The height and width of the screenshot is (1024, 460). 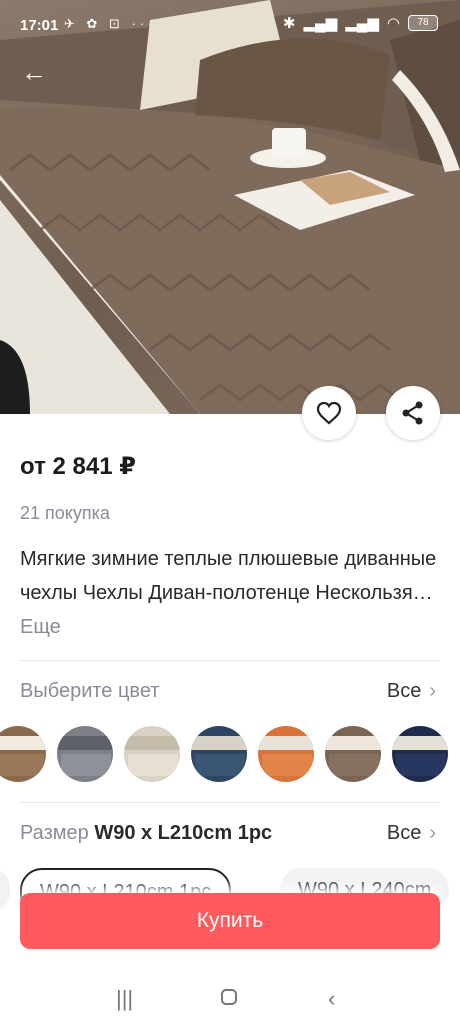 What do you see at coordinates (183, 833) in the screenshot?
I see `size-selected-value: W90 x L210cm 1pc` at bounding box center [183, 833].